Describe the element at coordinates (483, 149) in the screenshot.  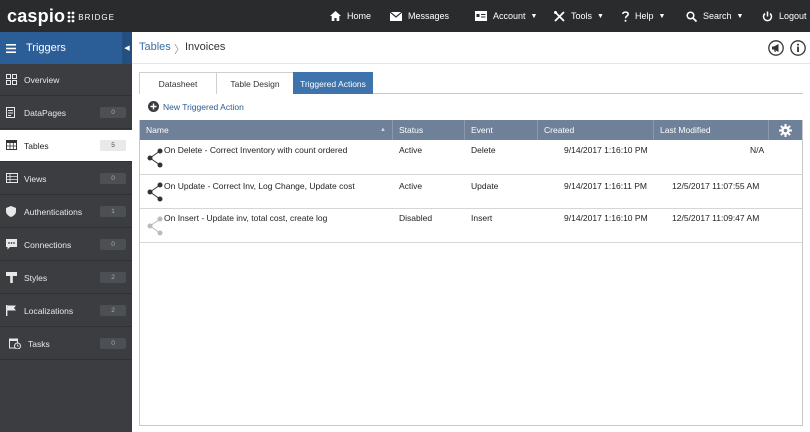
I see `trigger-event: Delete` at that location.